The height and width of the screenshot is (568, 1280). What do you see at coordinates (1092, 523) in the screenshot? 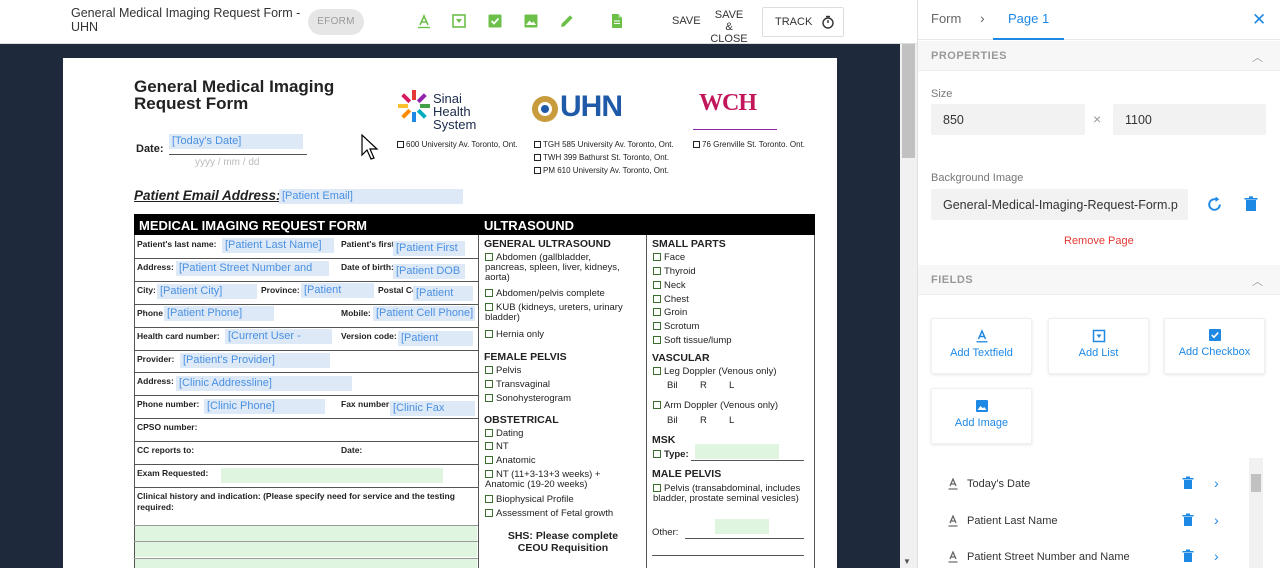
I see `field-row: Patient Last Name ›` at bounding box center [1092, 523].